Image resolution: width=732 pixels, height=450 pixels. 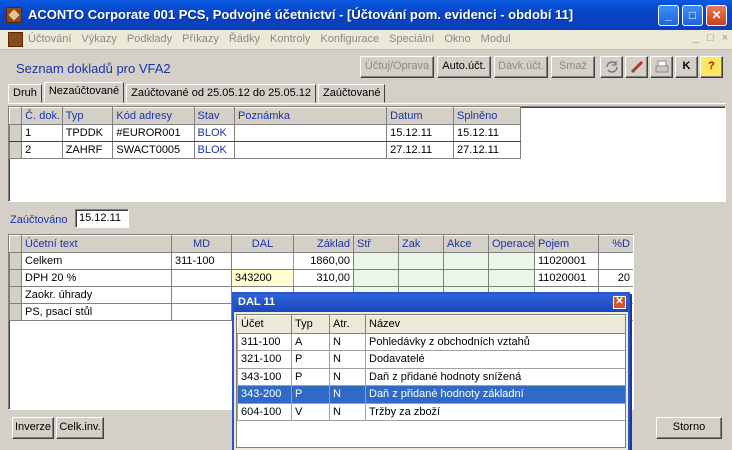 What do you see at coordinates (96, 295) in the screenshot?
I see `table-cell: Zaokr. úhrady` at bounding box center [96, 295].